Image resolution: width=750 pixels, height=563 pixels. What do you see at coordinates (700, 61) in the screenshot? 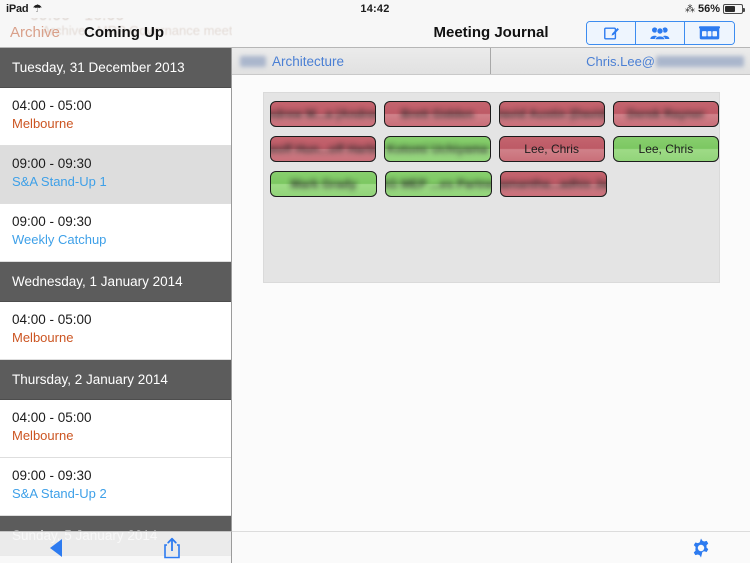
I see `redacted-domain` at bounding box center [700, 61].